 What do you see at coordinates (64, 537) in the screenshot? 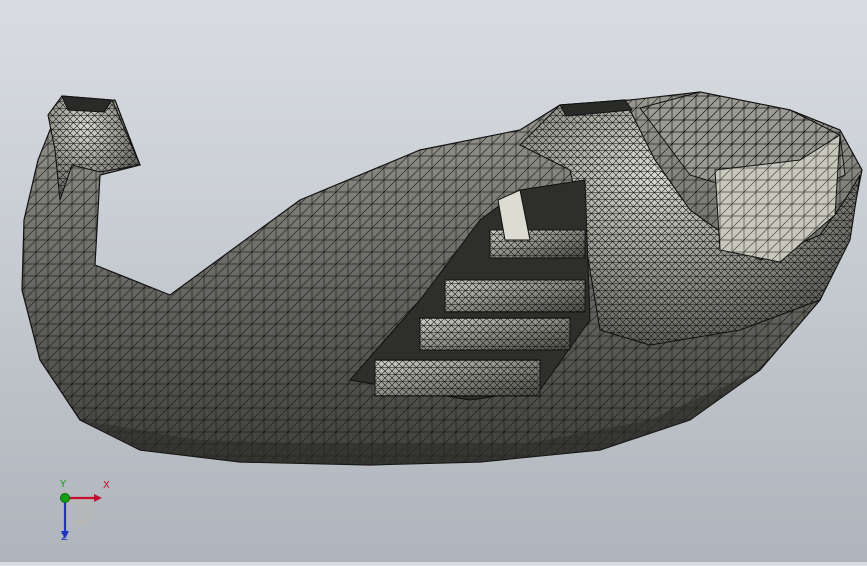
I see `z-axis-label: Z` at bounding box center [64, 537].